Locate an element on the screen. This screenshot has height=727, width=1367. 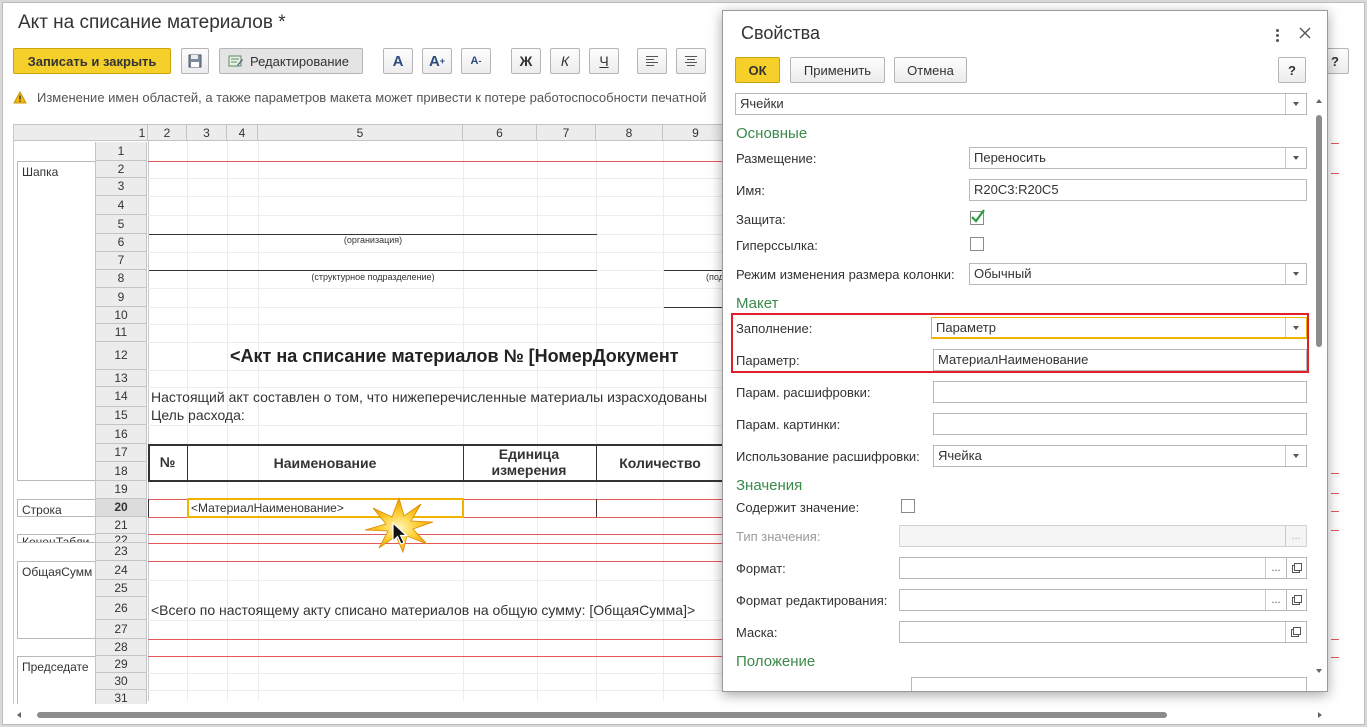
area-table-end: КонецТабли is located at coordinates (56, 538).